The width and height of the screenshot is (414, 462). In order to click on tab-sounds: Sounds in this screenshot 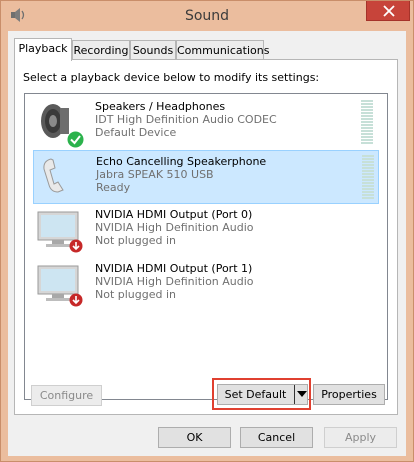, I will do `click(153, 50)`.